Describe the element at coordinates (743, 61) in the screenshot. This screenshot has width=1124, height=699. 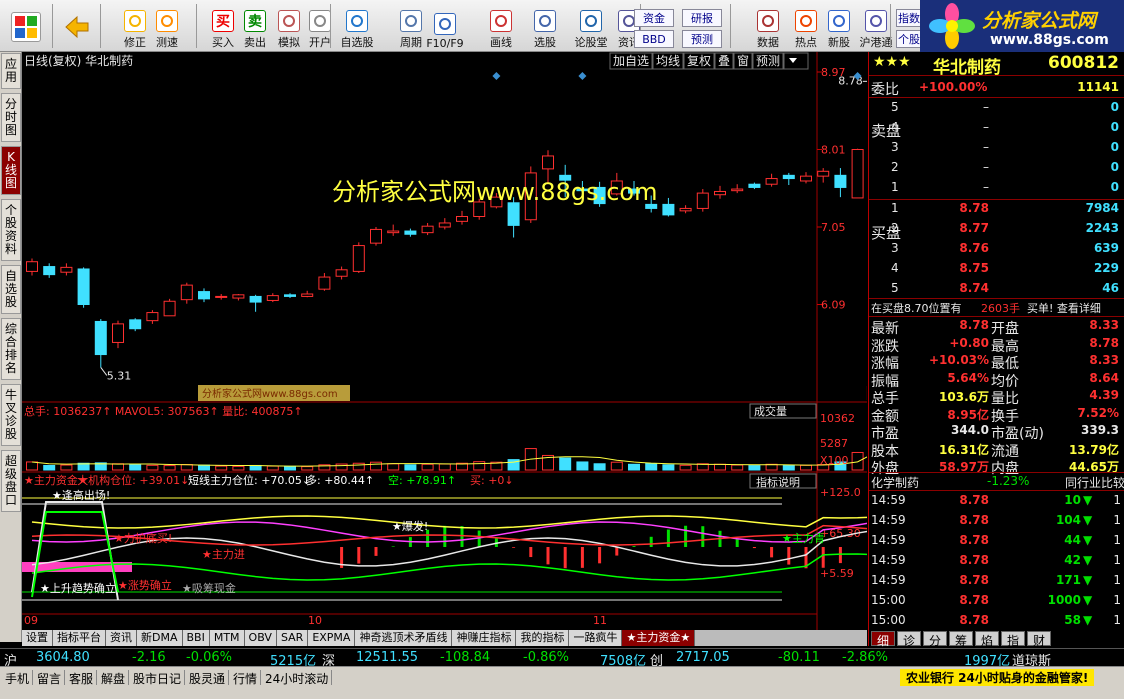
I see `chart-header-button-4: 窗` at that location.